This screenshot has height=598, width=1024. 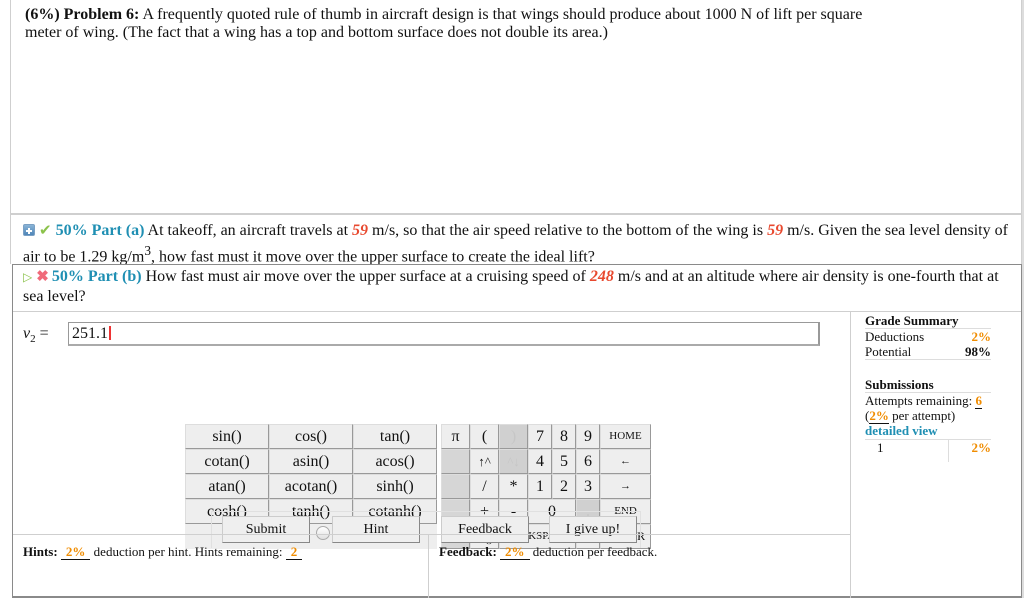 I want to click on submission-history-row: 1 2%, so click(x=928, y=450).